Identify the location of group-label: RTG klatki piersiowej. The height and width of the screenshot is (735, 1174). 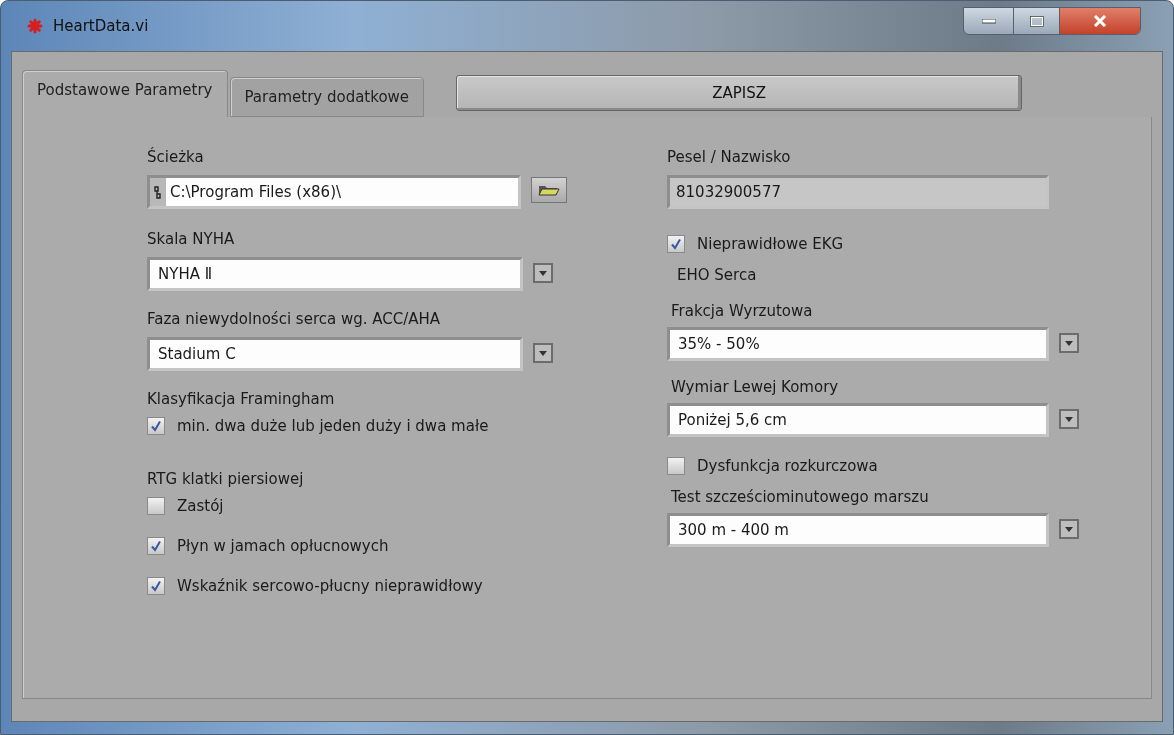
(226, 479).